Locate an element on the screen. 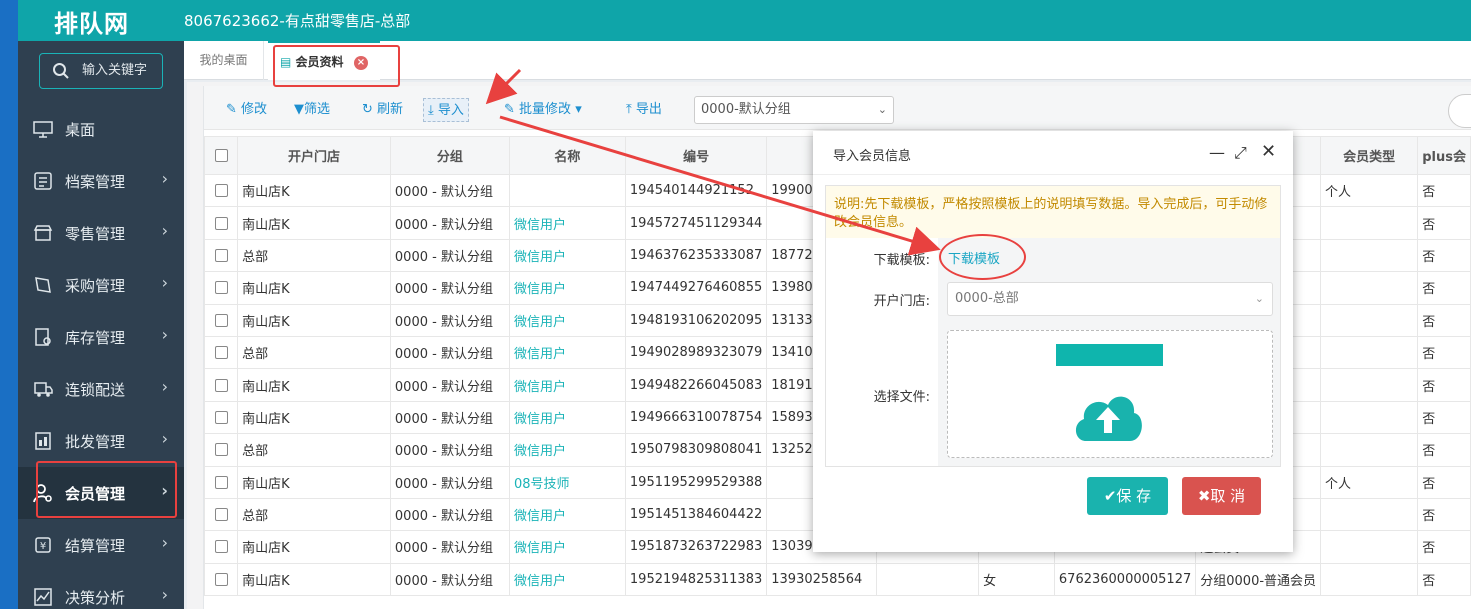 The height and width of the screenshot is (609, 1471). sidebar-item-settlement: ¥ 结算管理 › is located at coordinates (101, 545).